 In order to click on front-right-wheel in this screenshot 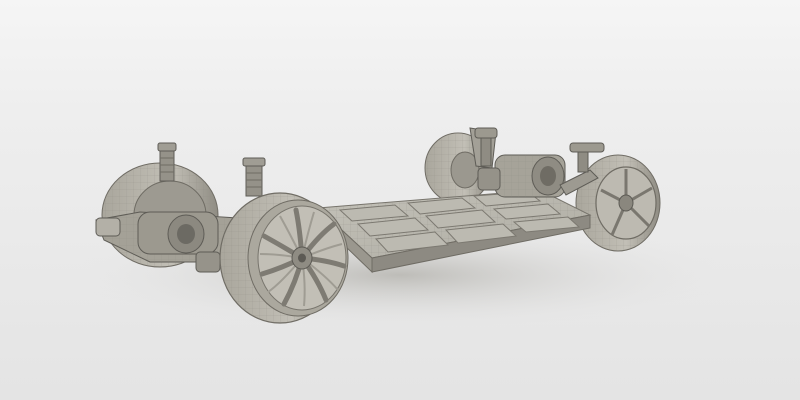, I will do `click(284, 258)`.